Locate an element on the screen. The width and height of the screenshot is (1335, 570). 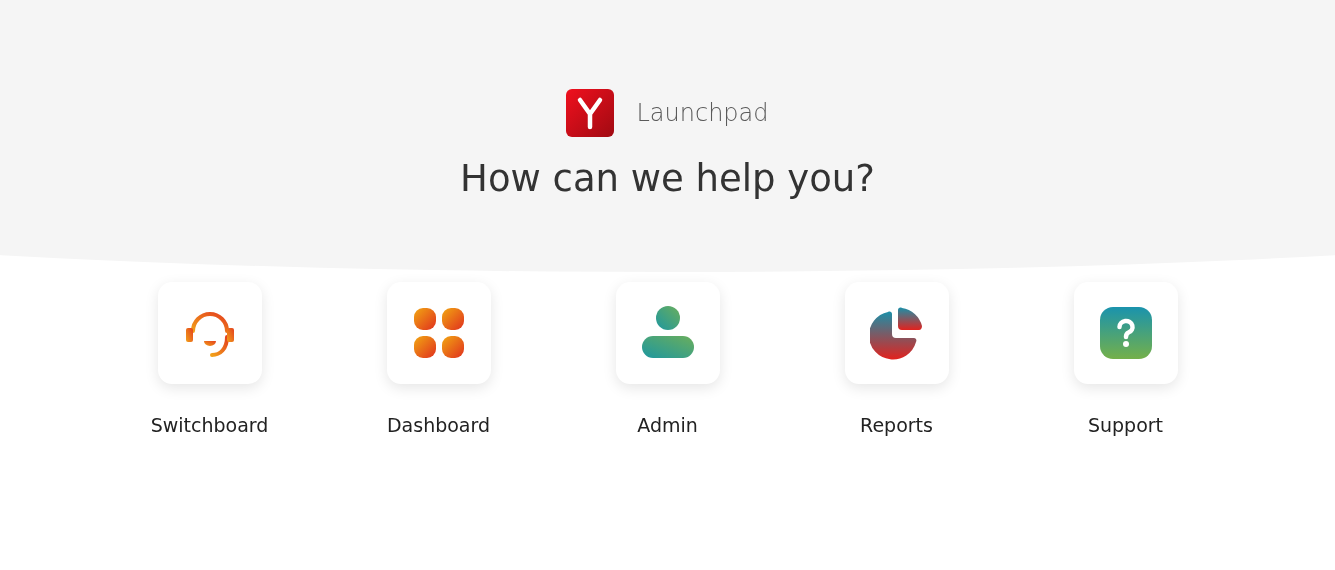
user-icon is located at coordinates (667, 333).